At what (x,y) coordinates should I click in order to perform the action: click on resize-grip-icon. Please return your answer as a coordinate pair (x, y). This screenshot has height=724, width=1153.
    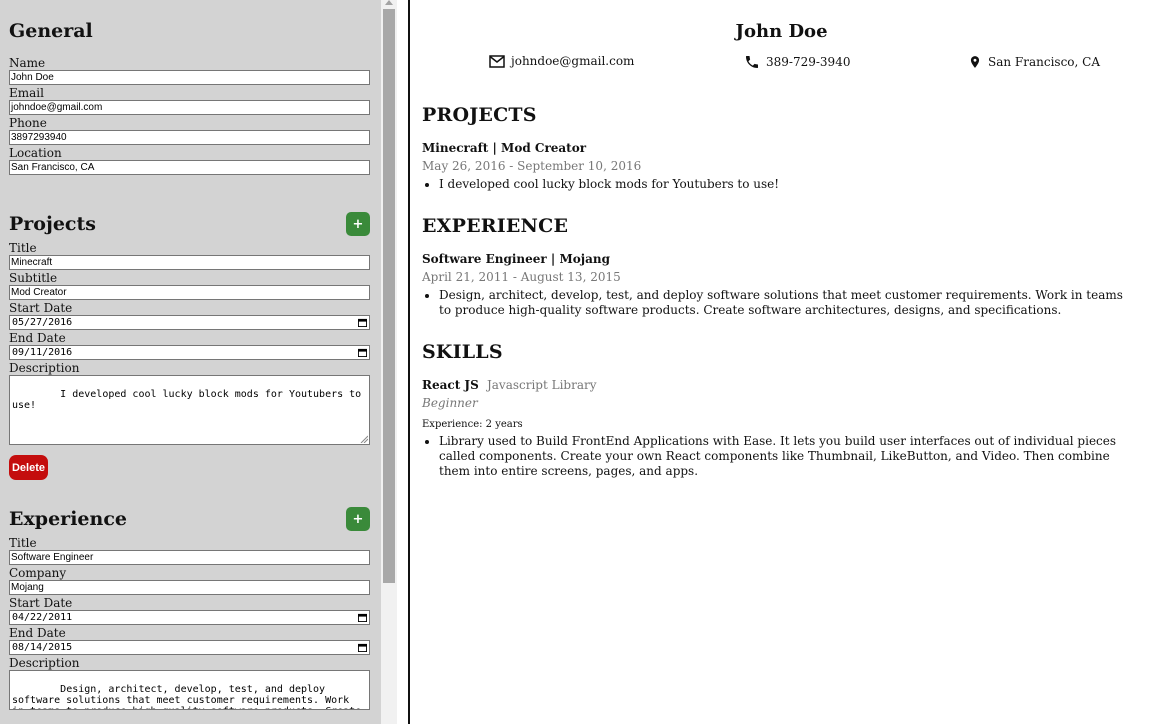
    Looking at the image, I should click on (364, 439).